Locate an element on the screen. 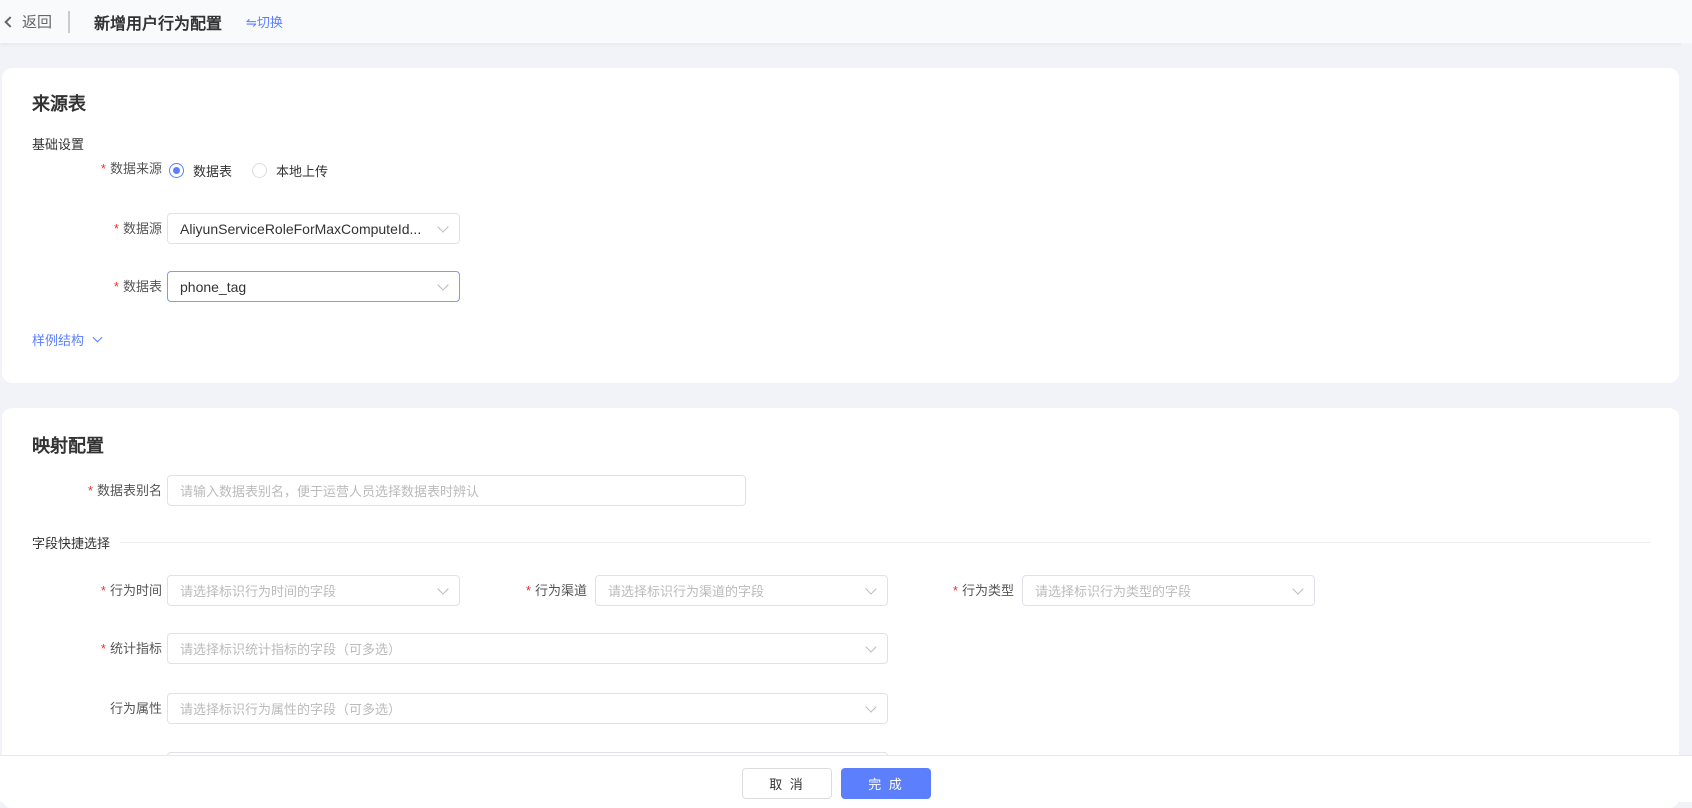 The width and height of the screenshot is (1692, 808). switch-button: ⇋切换 is located at coordinates (264, 21).